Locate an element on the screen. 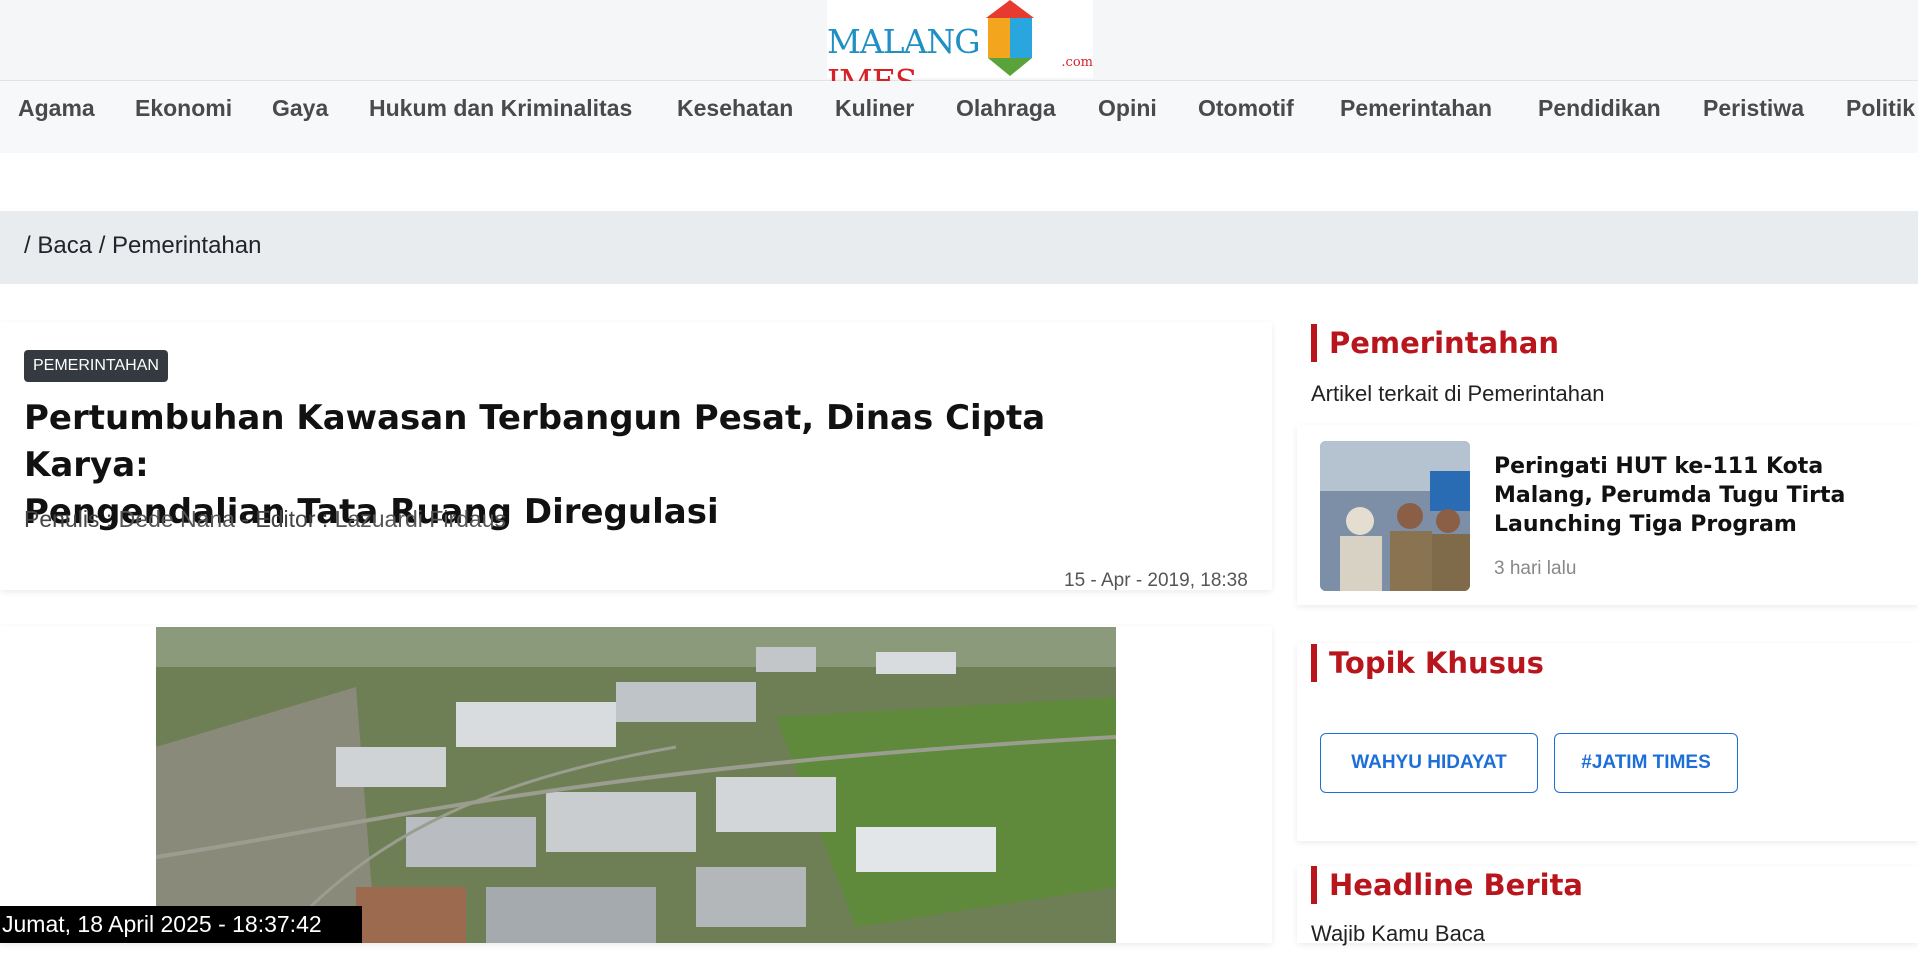  nav-item-pemerintahan: Pemerintahan is located at coordinates (1416, 108).